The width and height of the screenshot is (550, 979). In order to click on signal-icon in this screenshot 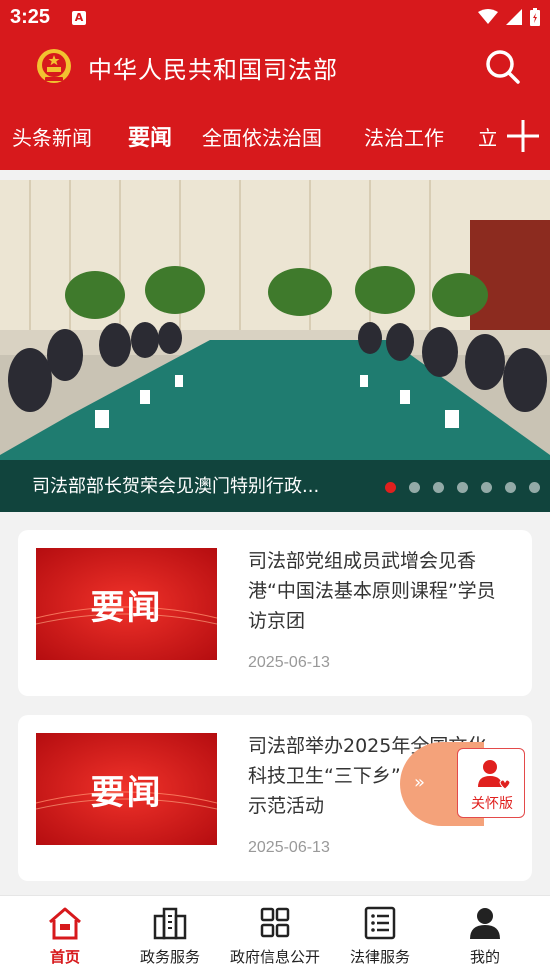, I will do `click(514, 17)`.